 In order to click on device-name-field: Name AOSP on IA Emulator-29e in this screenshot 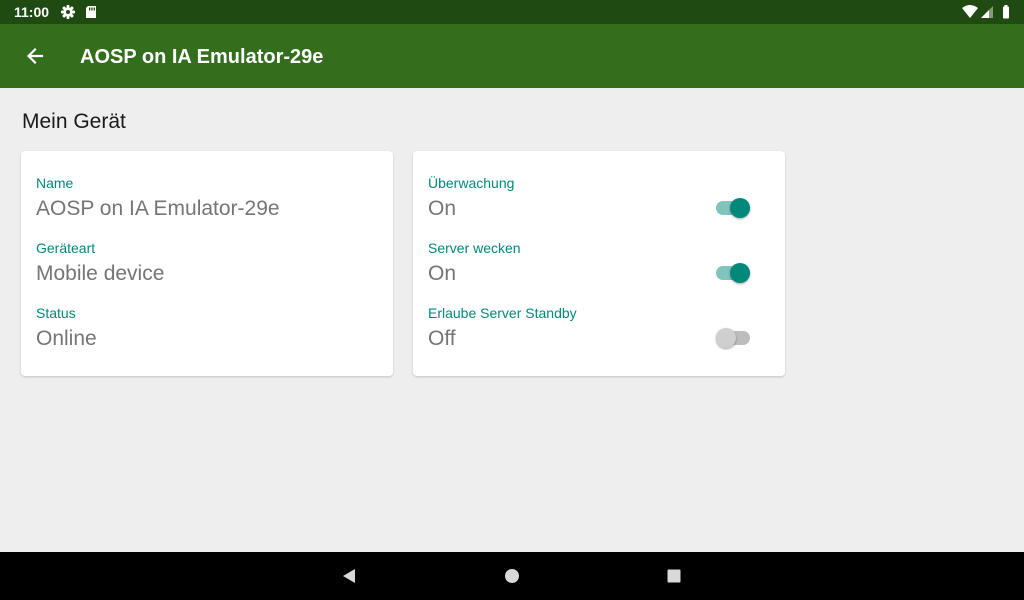, I will do `click(206, 205)`.